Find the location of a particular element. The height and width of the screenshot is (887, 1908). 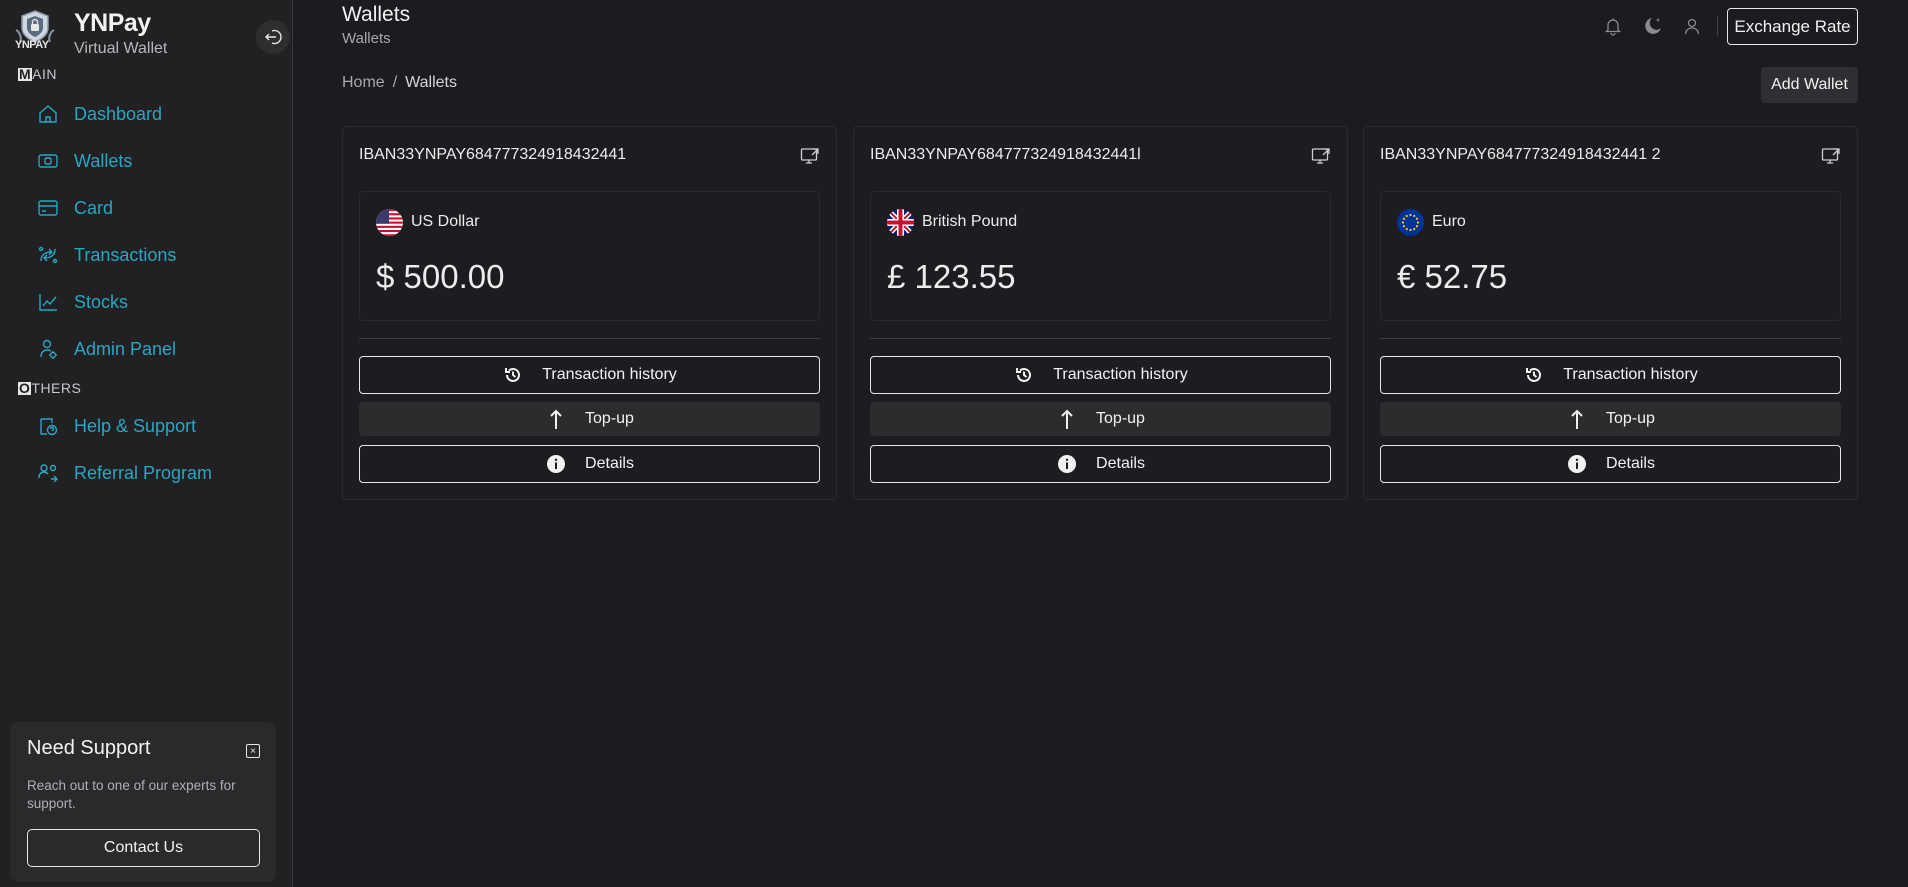

bell-icon is located at coordinates (1613, 26).